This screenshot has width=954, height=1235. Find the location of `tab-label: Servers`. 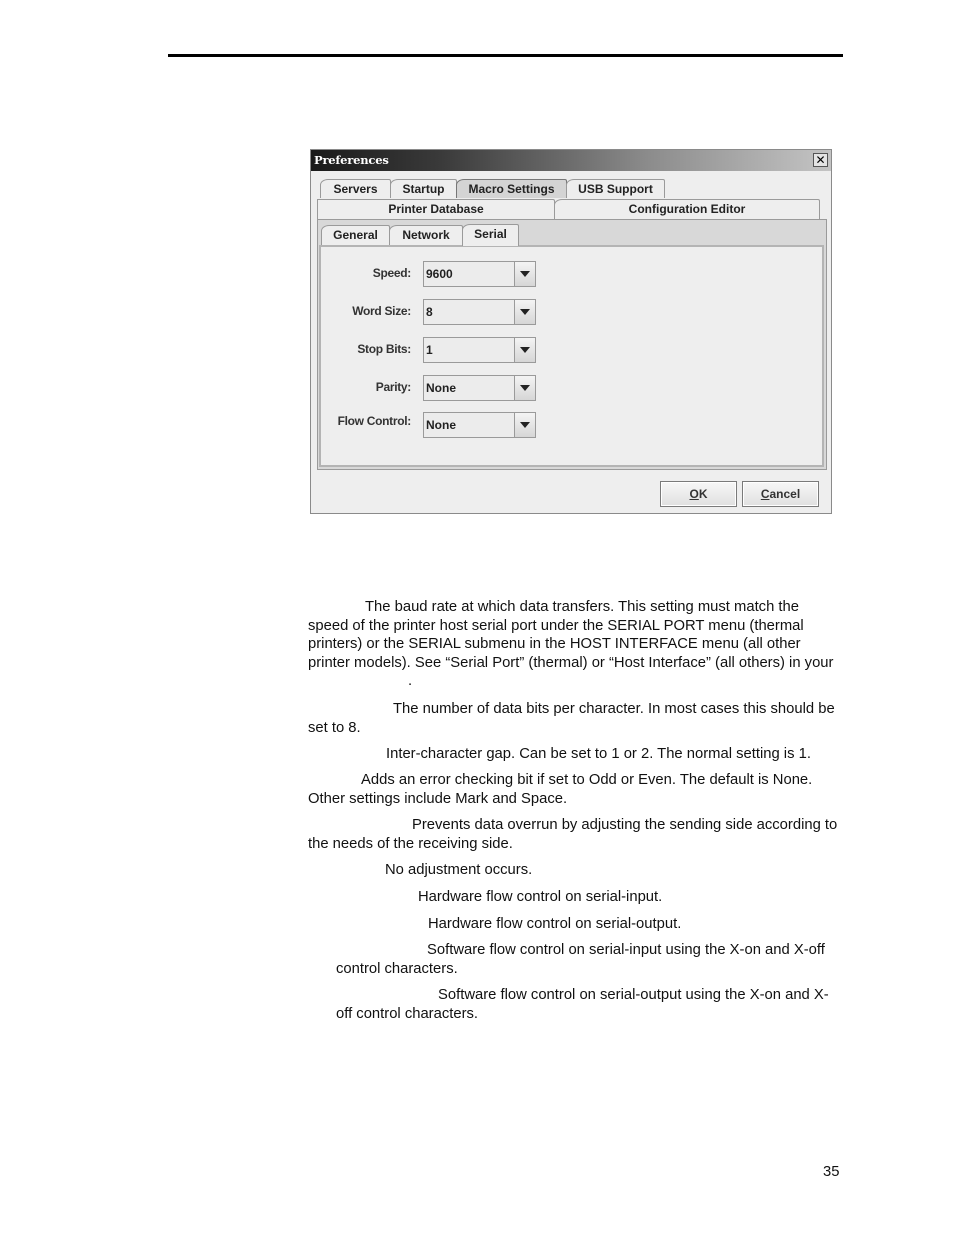

tab-label: Servers is located at coordinates (355, 189).